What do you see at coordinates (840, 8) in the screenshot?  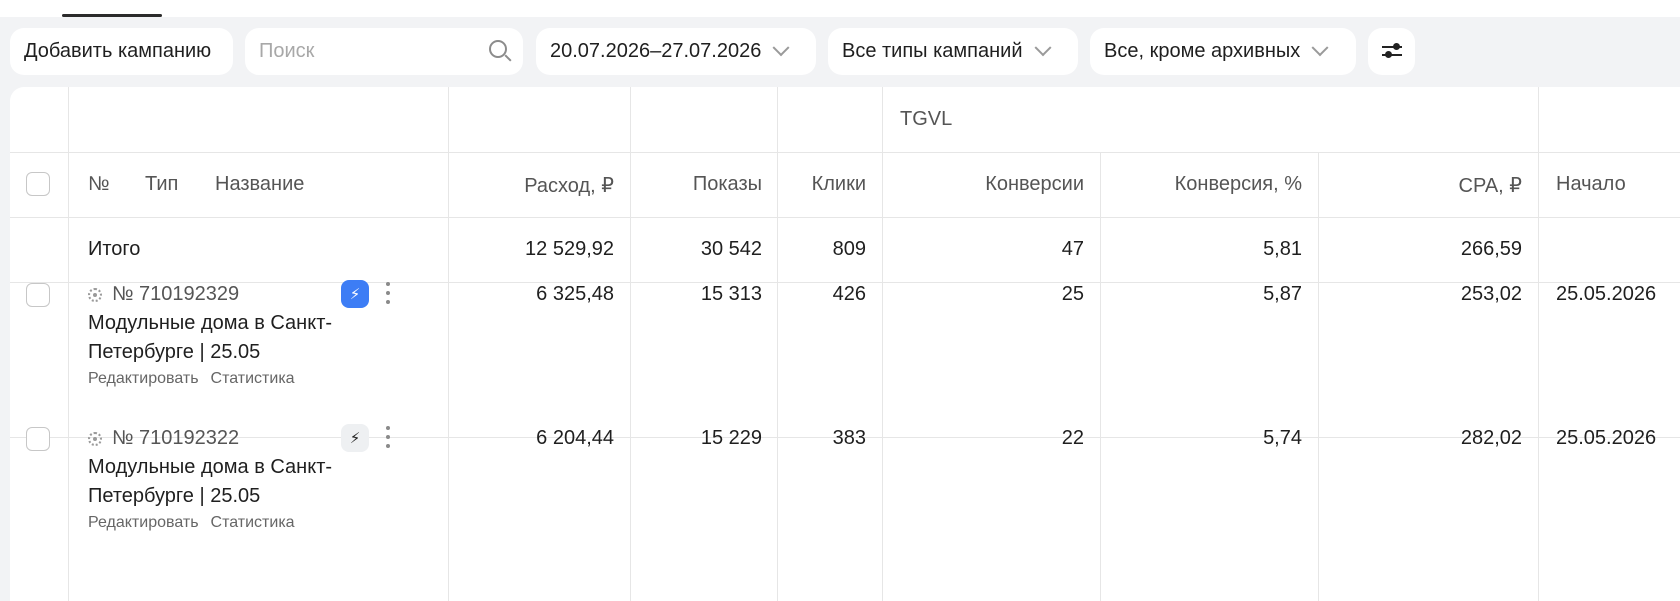 I see `top-strip` at bounding box center [840, 8].